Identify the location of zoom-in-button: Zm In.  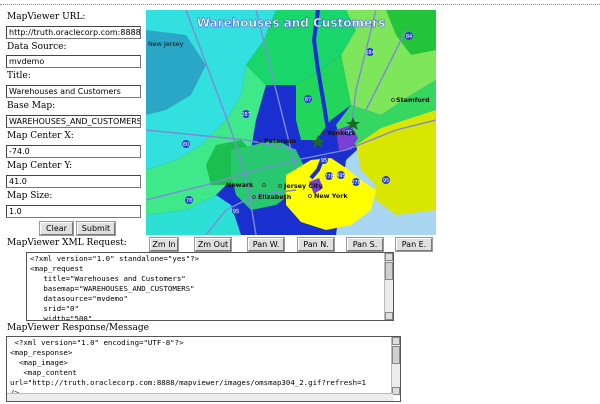
(164, 244).